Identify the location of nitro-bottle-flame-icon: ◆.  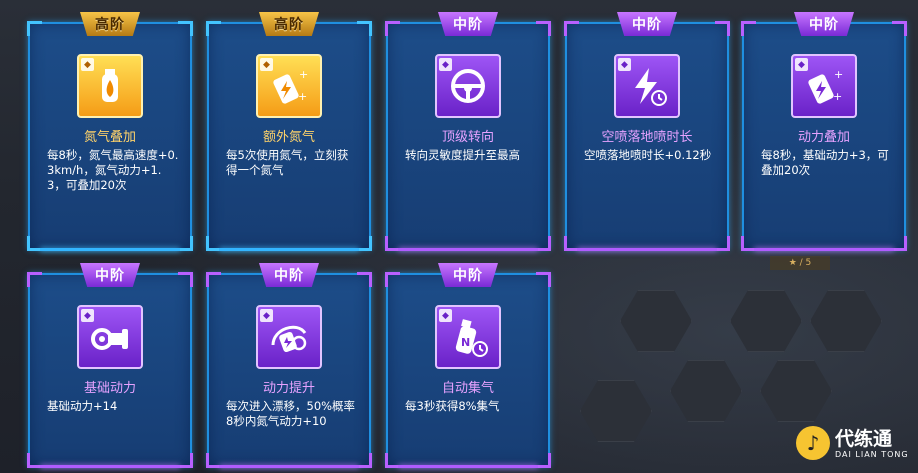
(110, 86).